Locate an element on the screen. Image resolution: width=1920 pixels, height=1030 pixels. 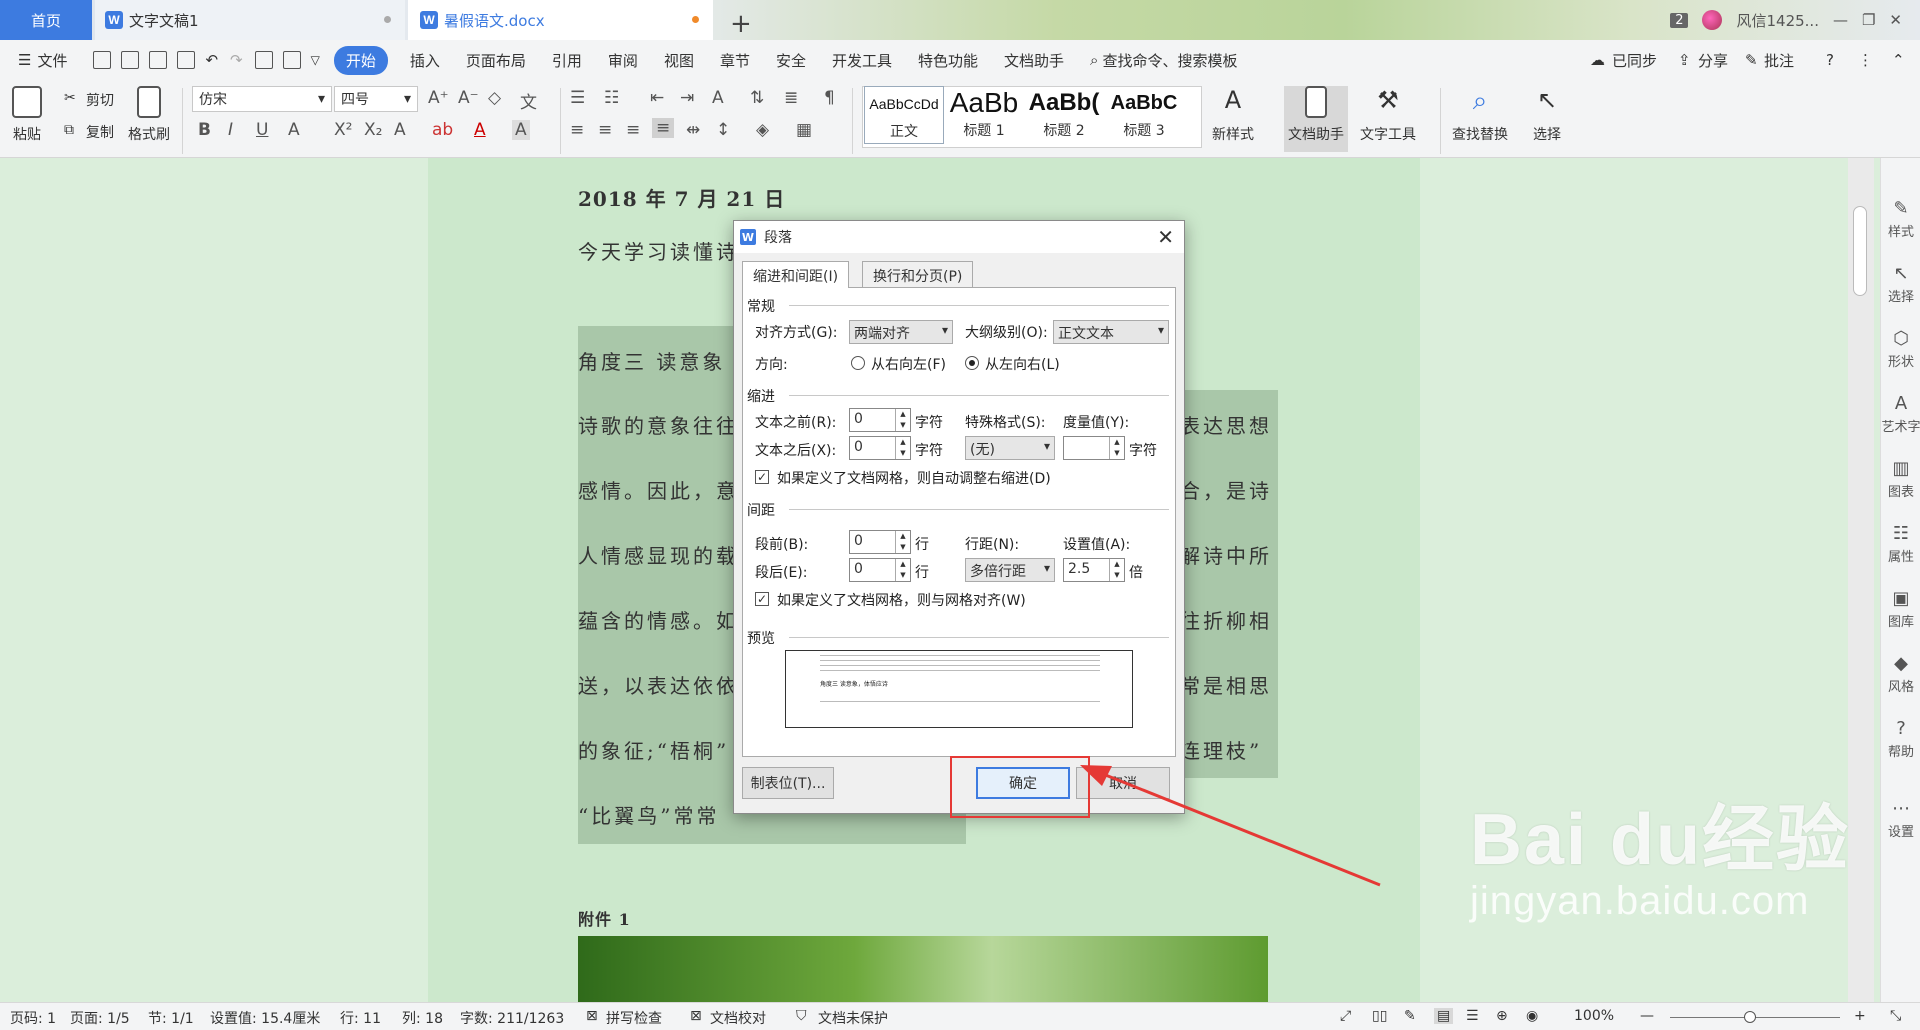
read-mode-icon: ▯▯ is located at coordinates (1379, 1016).